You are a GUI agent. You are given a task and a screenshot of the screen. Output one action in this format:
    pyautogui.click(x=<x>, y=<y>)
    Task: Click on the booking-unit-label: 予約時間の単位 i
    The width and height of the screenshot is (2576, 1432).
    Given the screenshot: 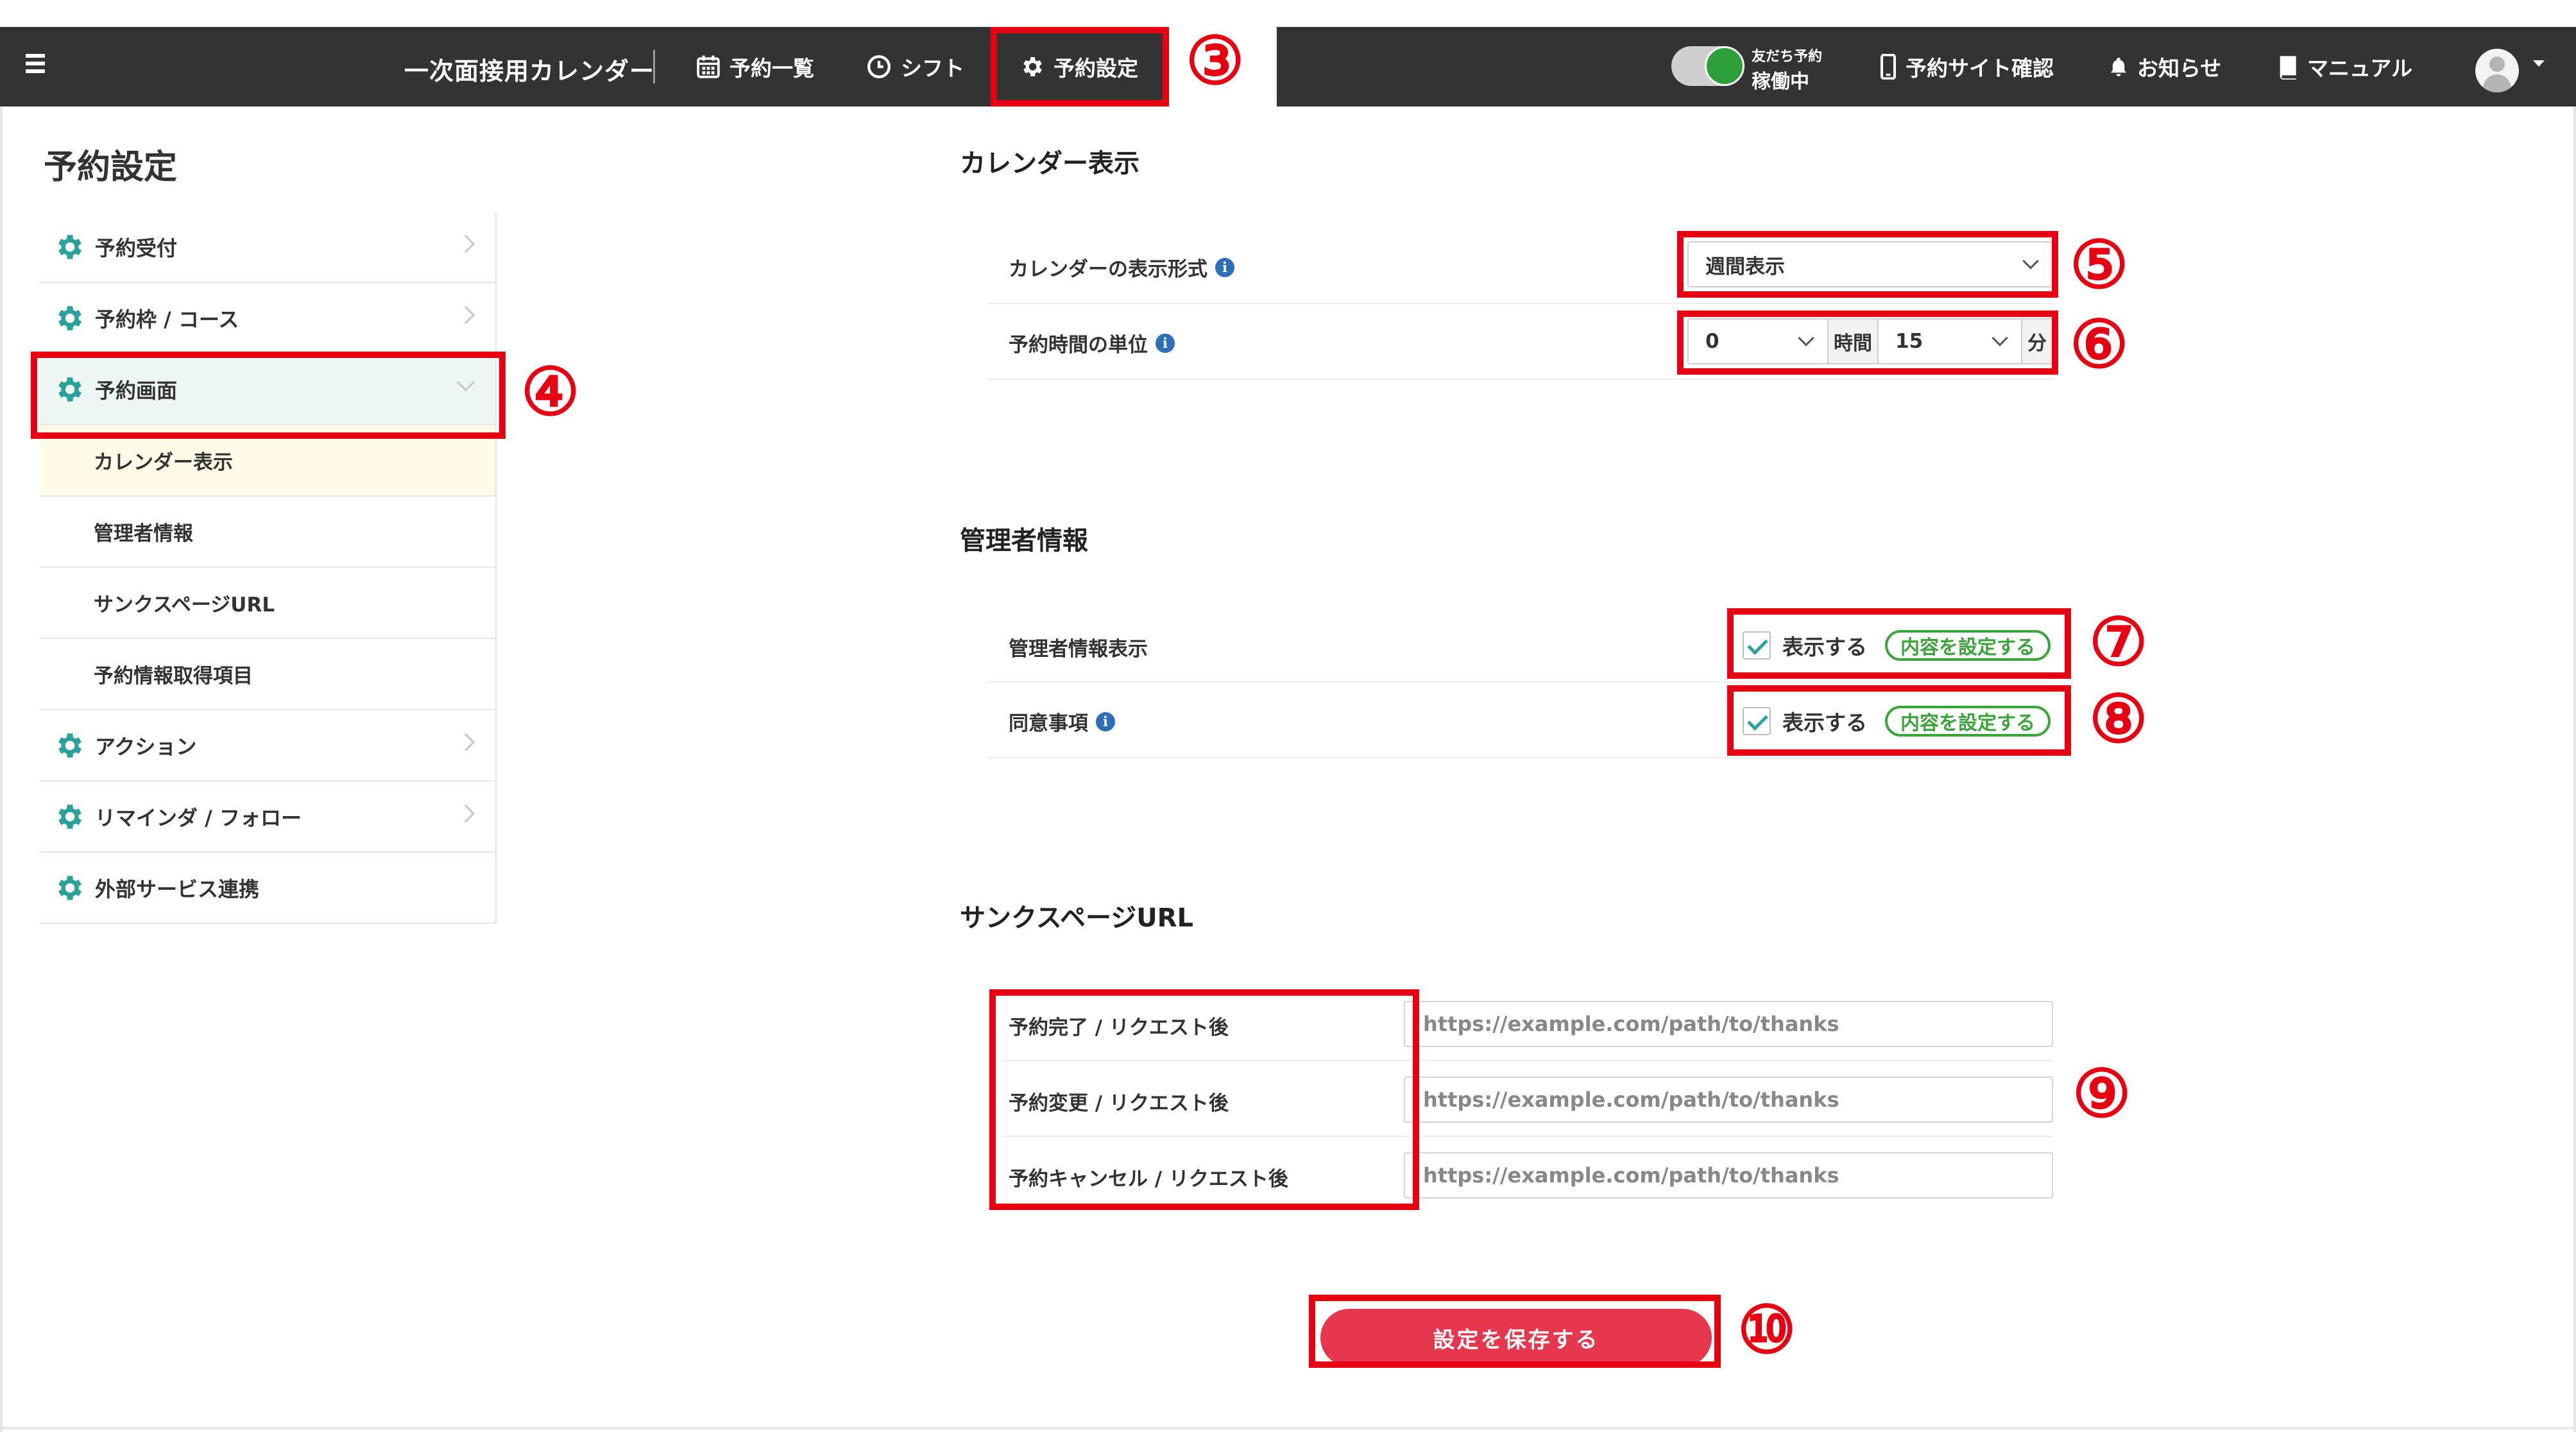 What is the action you would take?
    pyautogui.click(x=1092, y=342)
    